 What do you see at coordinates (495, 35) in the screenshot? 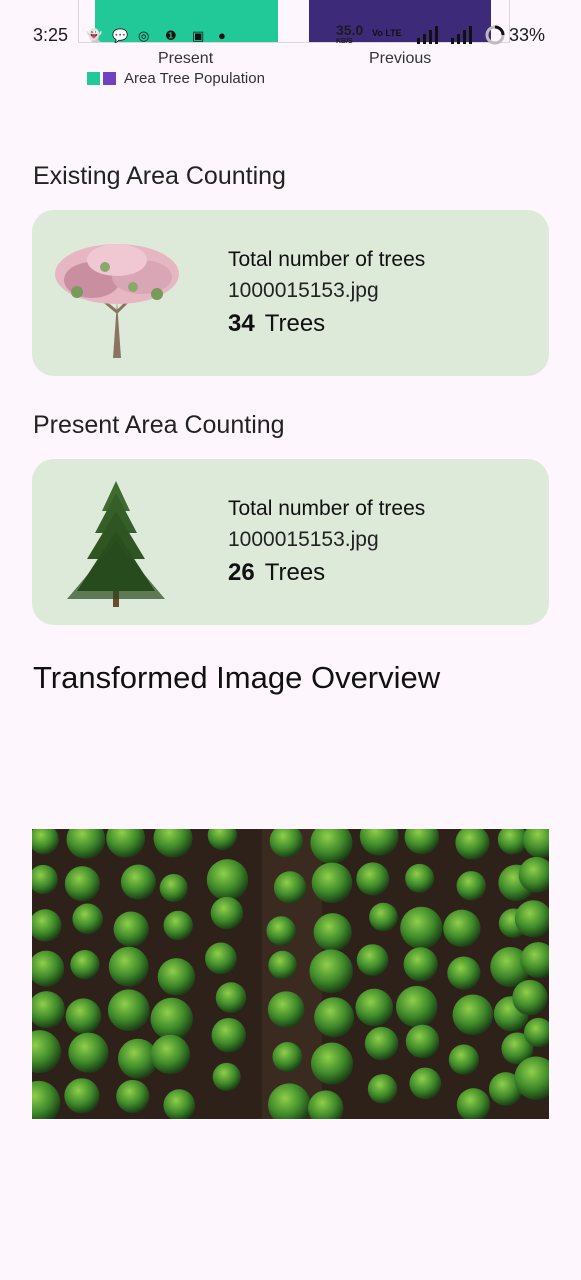
I see `battery-icon` at bounding box center [495, 35].